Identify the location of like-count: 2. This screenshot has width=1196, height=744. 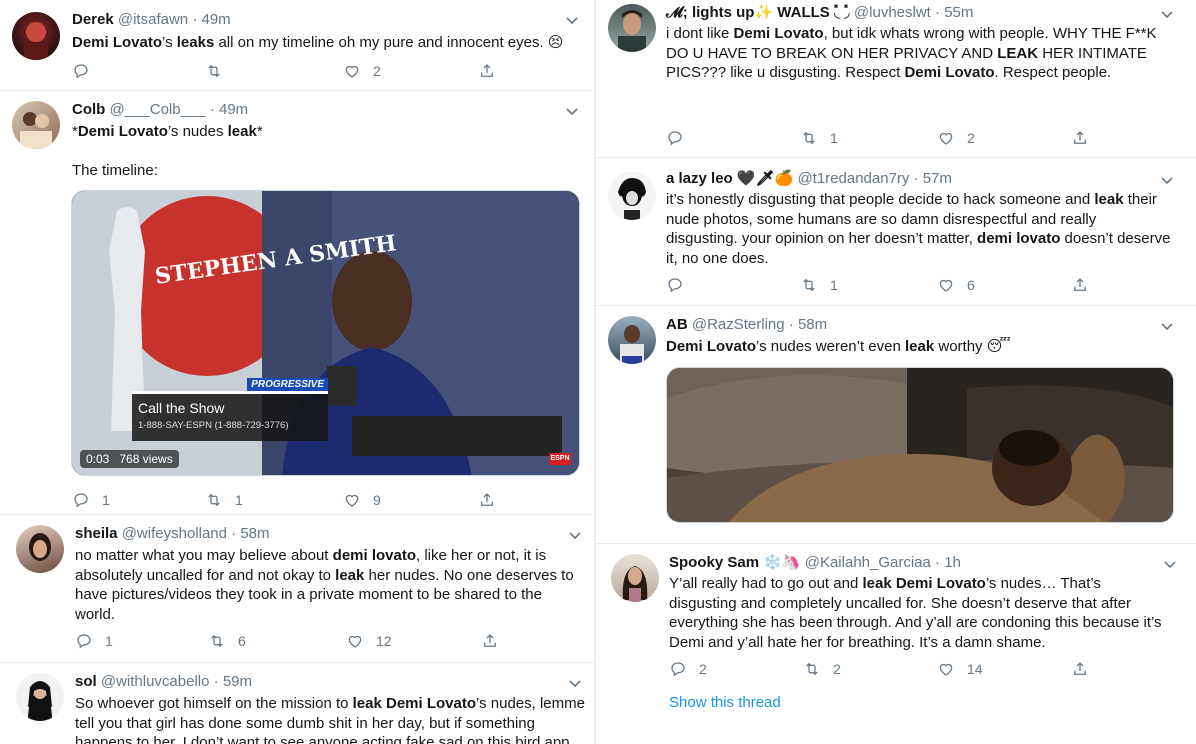
(377, 71).